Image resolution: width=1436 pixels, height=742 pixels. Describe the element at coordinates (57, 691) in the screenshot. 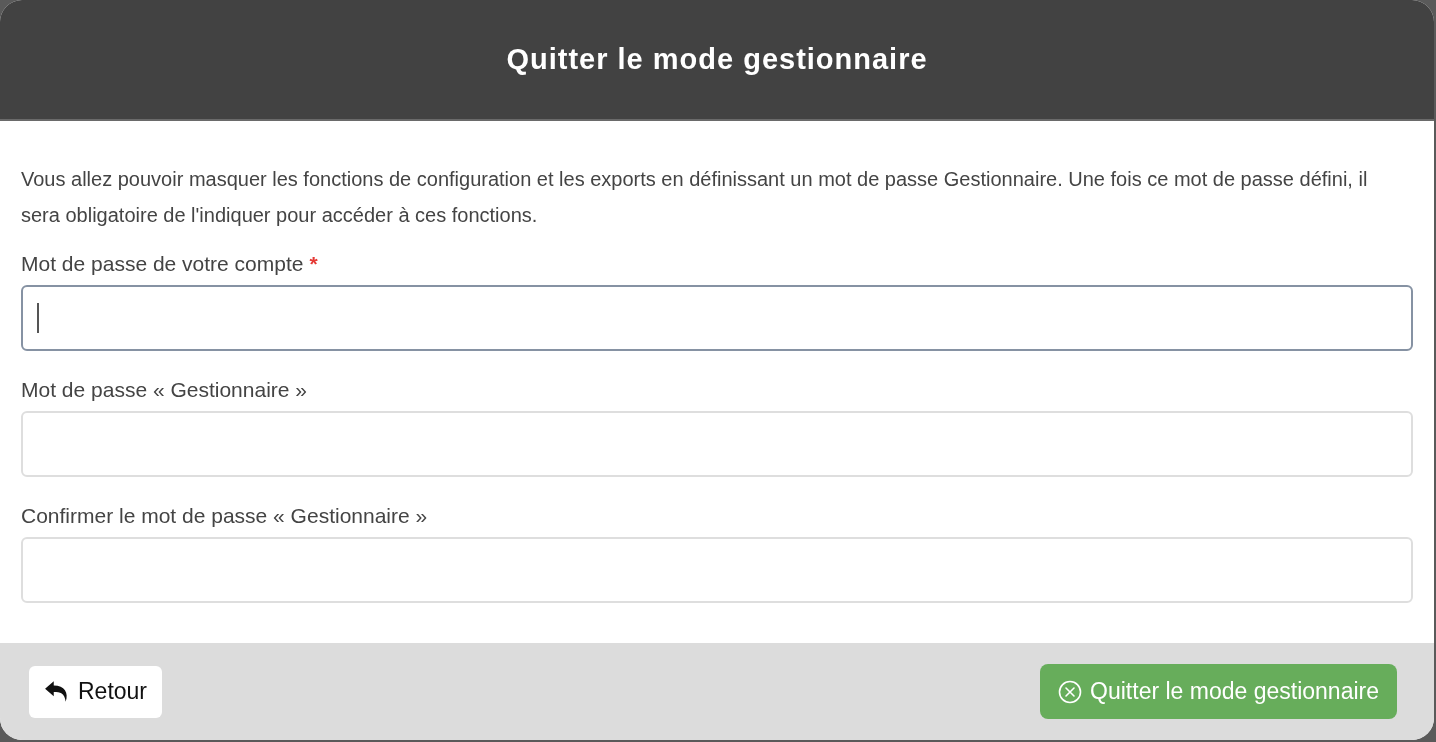

I see `reply-arrow-icon` at that location.